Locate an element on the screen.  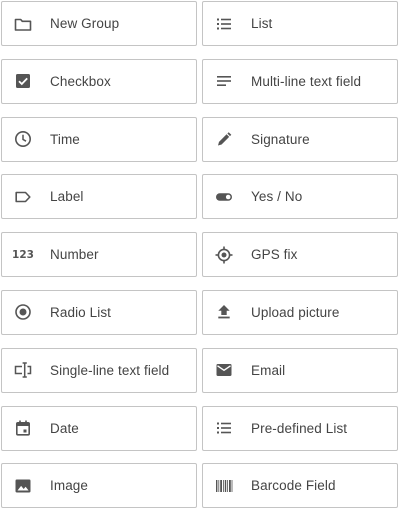
upload-picture-button: Upload picture is located at coordinates (300, 312).